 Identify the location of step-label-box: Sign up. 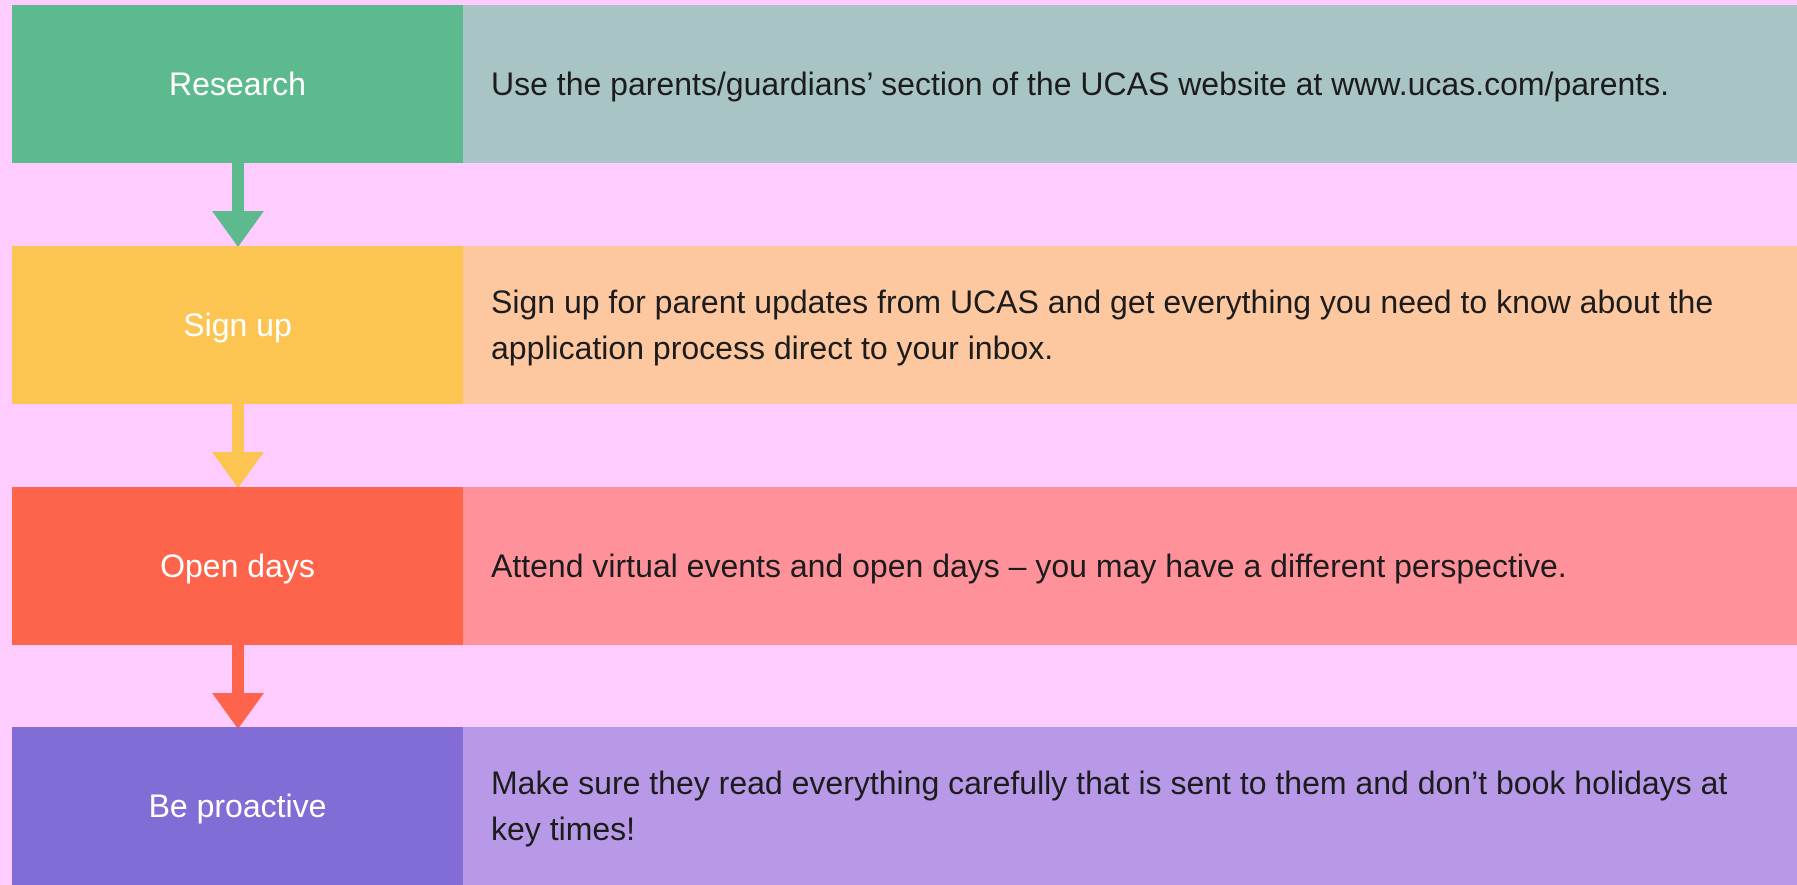
(237, 325).